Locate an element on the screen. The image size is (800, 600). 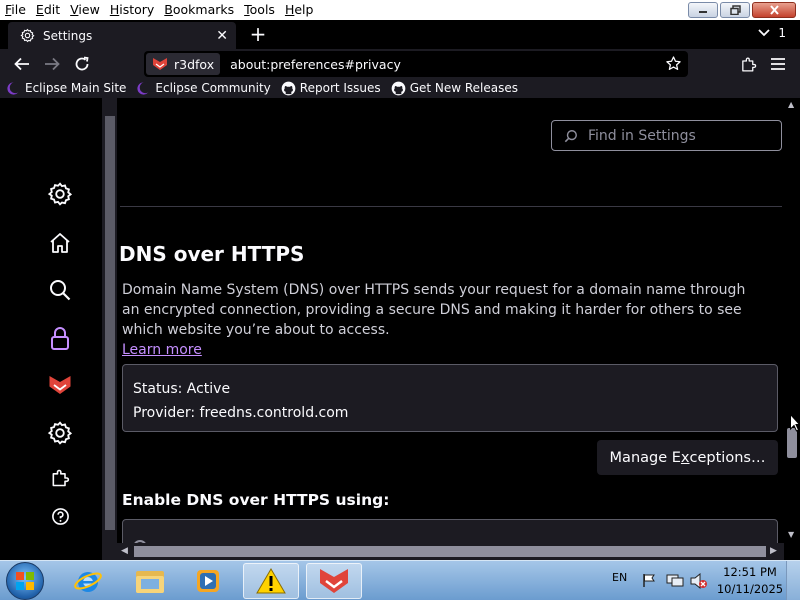
sidebar-scrollbar-thumb is located at coordinates (110, 323).